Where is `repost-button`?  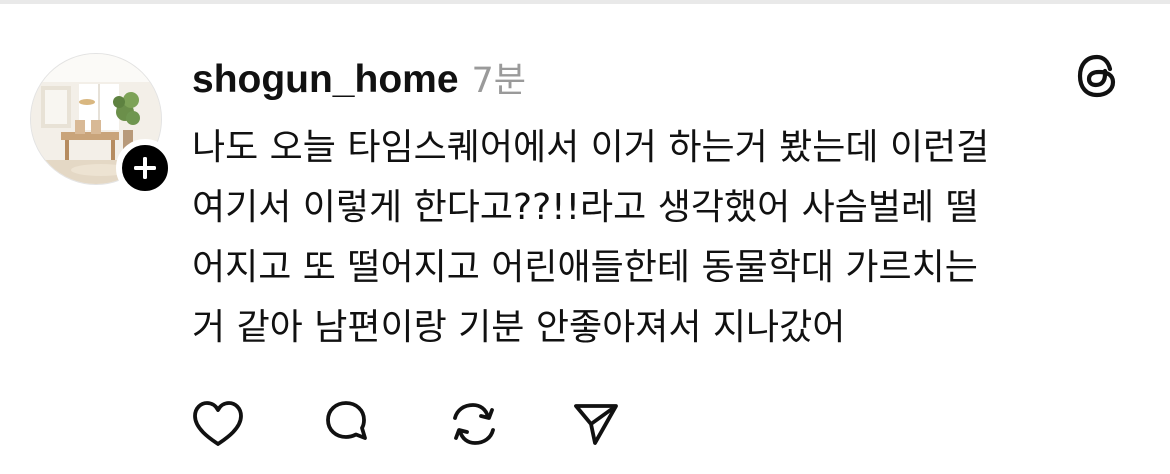
repost-button is located at coordinates (474, 424).